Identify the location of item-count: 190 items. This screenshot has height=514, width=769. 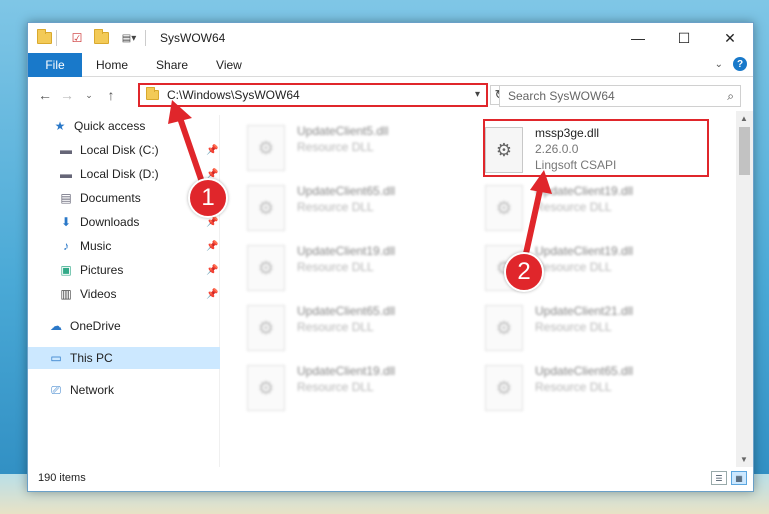
(62, 478).